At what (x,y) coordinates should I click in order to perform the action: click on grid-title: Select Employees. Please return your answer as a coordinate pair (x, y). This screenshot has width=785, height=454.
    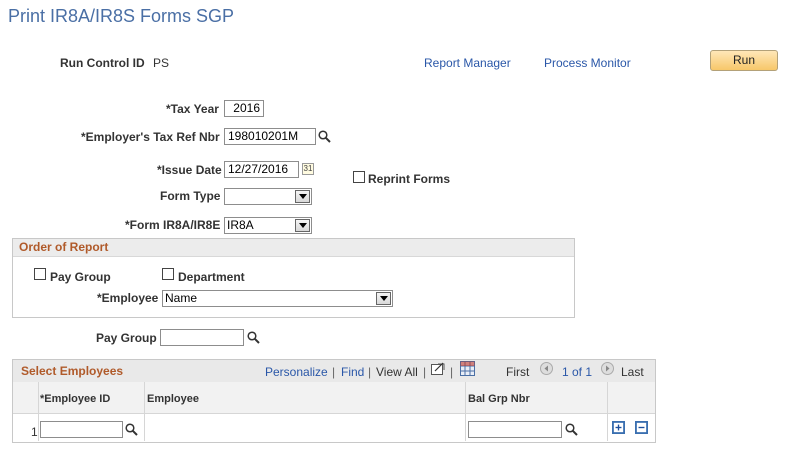
    Looking at the image, I should click on (72, 371).